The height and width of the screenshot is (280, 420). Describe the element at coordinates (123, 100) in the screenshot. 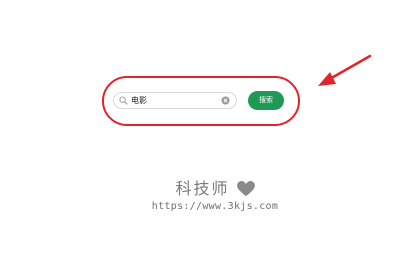

I see `search-icon` at that location.